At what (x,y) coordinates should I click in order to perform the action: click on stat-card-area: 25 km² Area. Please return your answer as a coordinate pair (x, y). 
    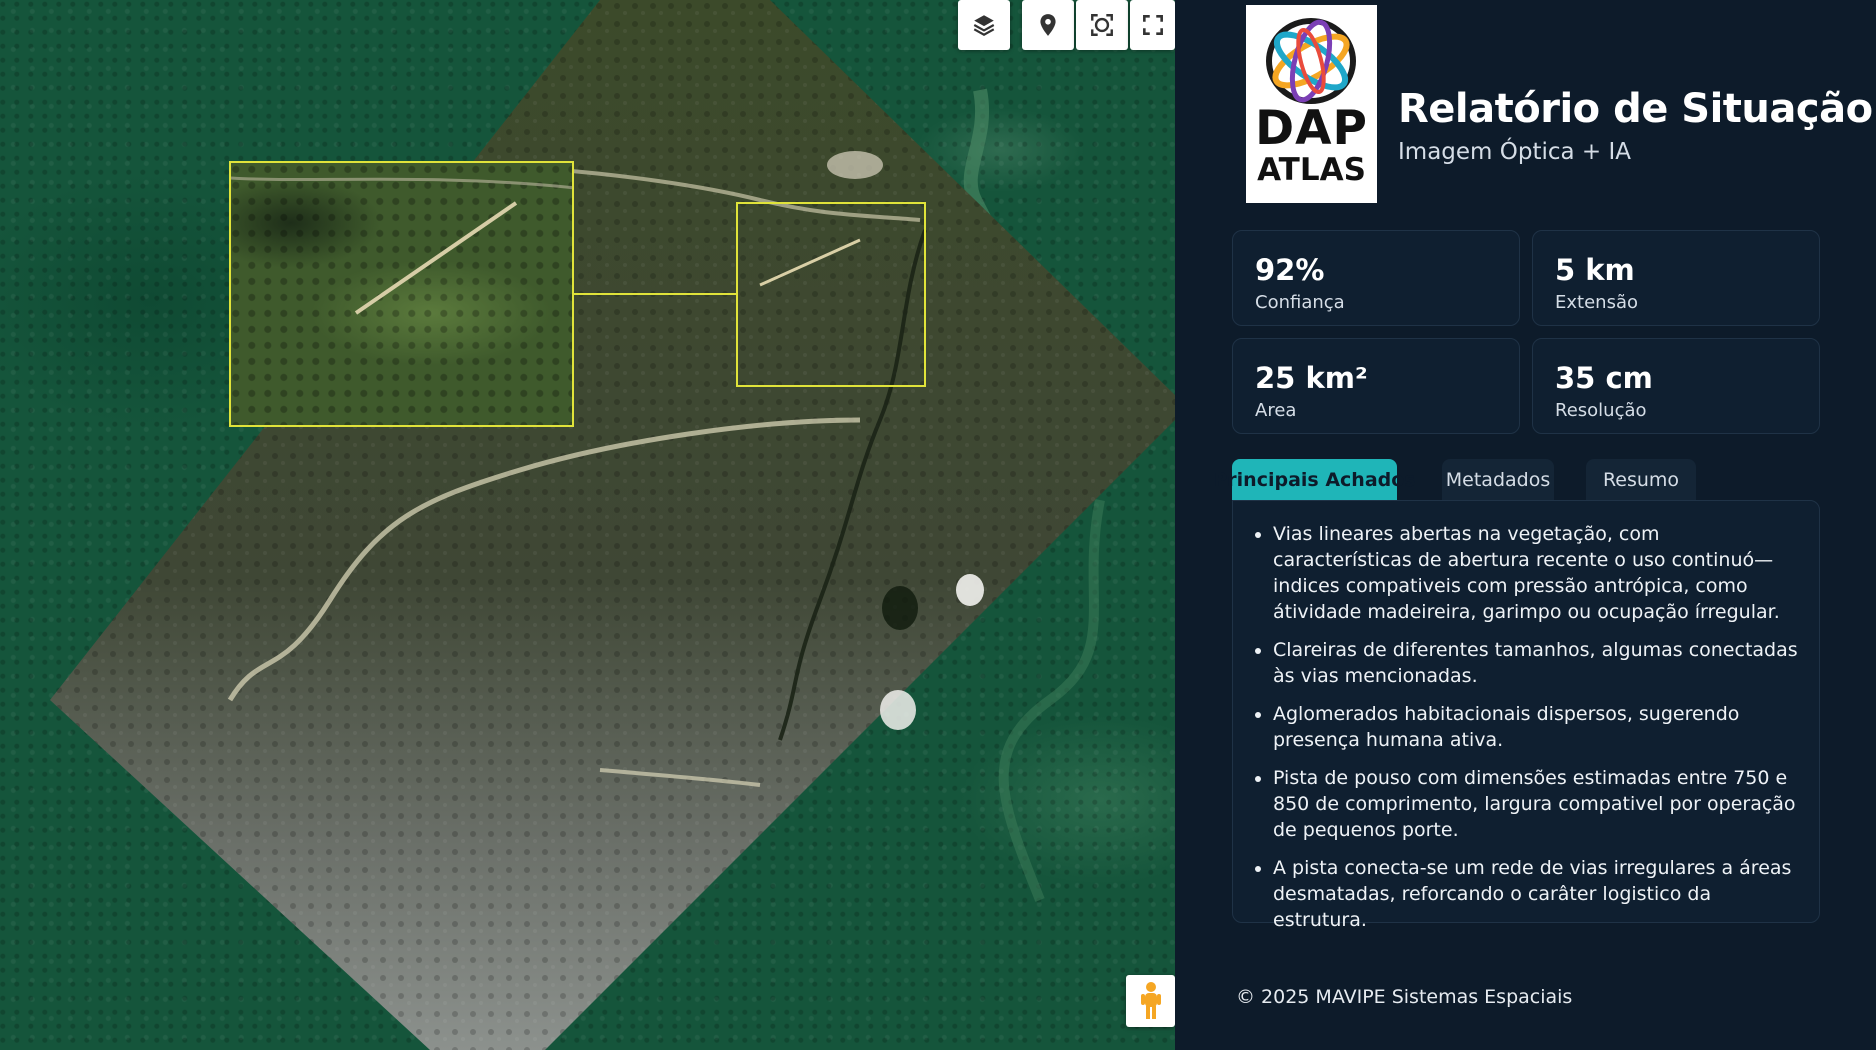
    Looking at the image, I should click on (1376, 386).